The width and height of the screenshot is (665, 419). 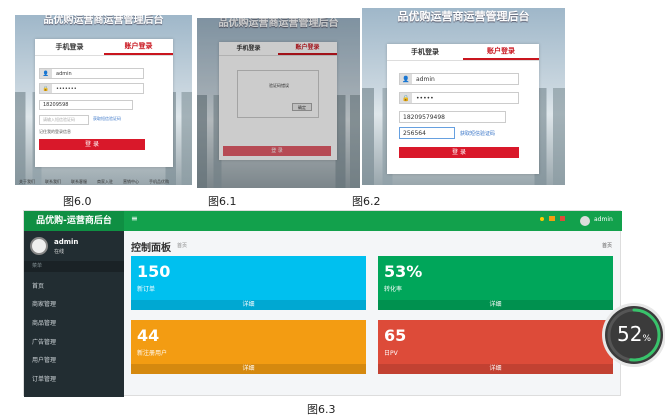 What do you see at coordinates (585, 221) in the screenshot?
I see `user-avatar-small` at bounding box center [585, 221].